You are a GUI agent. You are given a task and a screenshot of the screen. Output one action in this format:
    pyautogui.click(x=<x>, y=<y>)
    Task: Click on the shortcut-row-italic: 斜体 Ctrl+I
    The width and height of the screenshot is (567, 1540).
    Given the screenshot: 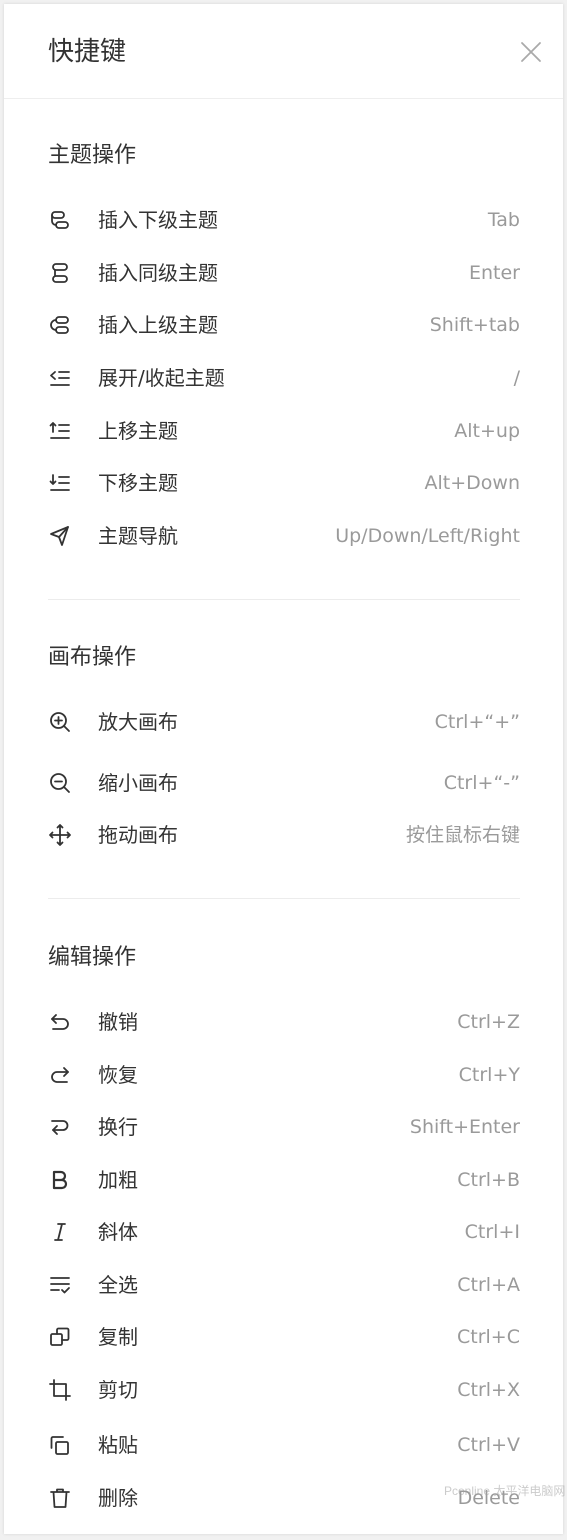 What is the action you would take?
    pyautogui.click(x=284, y=1232)
    